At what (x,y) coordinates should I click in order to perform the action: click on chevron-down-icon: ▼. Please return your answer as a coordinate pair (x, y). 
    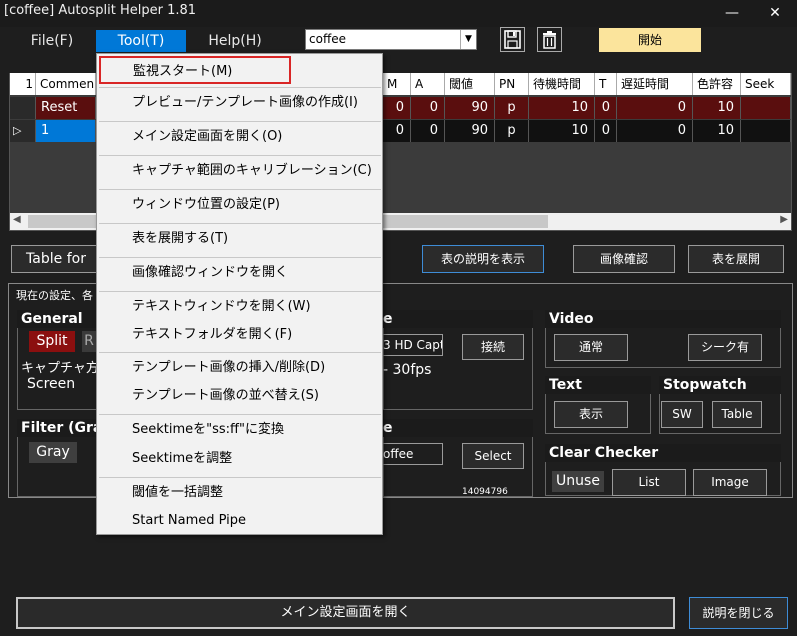
    Looking at the image, I should click on (468, 39).